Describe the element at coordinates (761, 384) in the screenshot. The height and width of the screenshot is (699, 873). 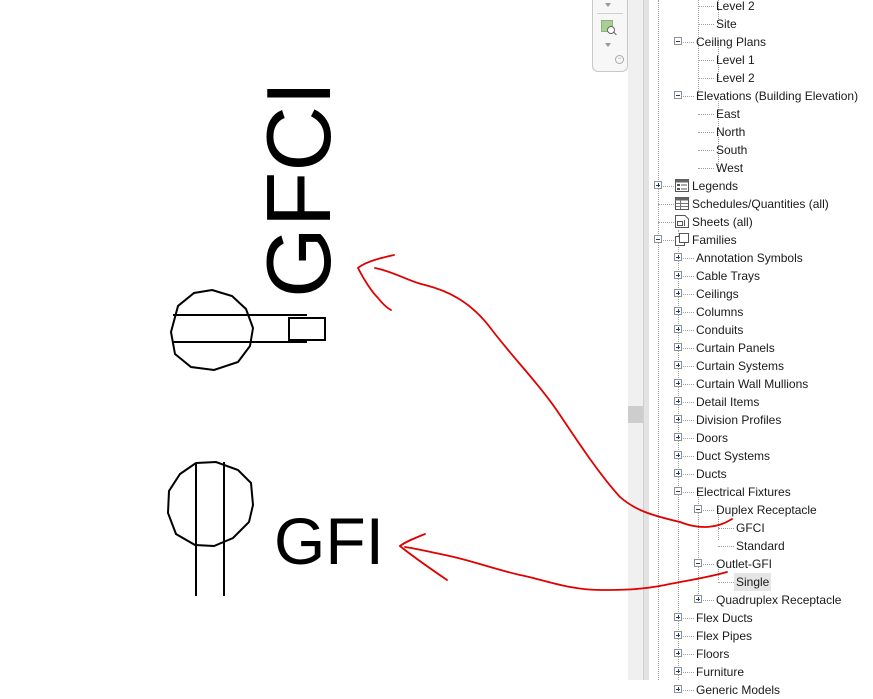
I see `browser-item: Curtain Wall Mullions` at that location.